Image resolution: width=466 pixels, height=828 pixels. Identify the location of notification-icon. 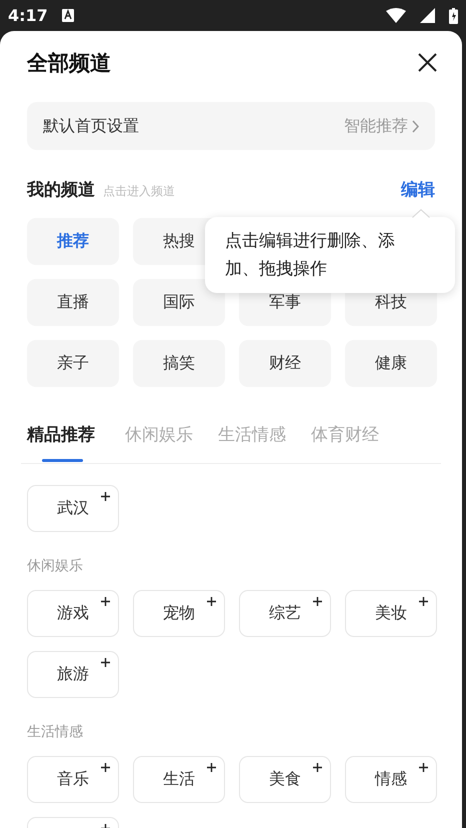
(68, 15).